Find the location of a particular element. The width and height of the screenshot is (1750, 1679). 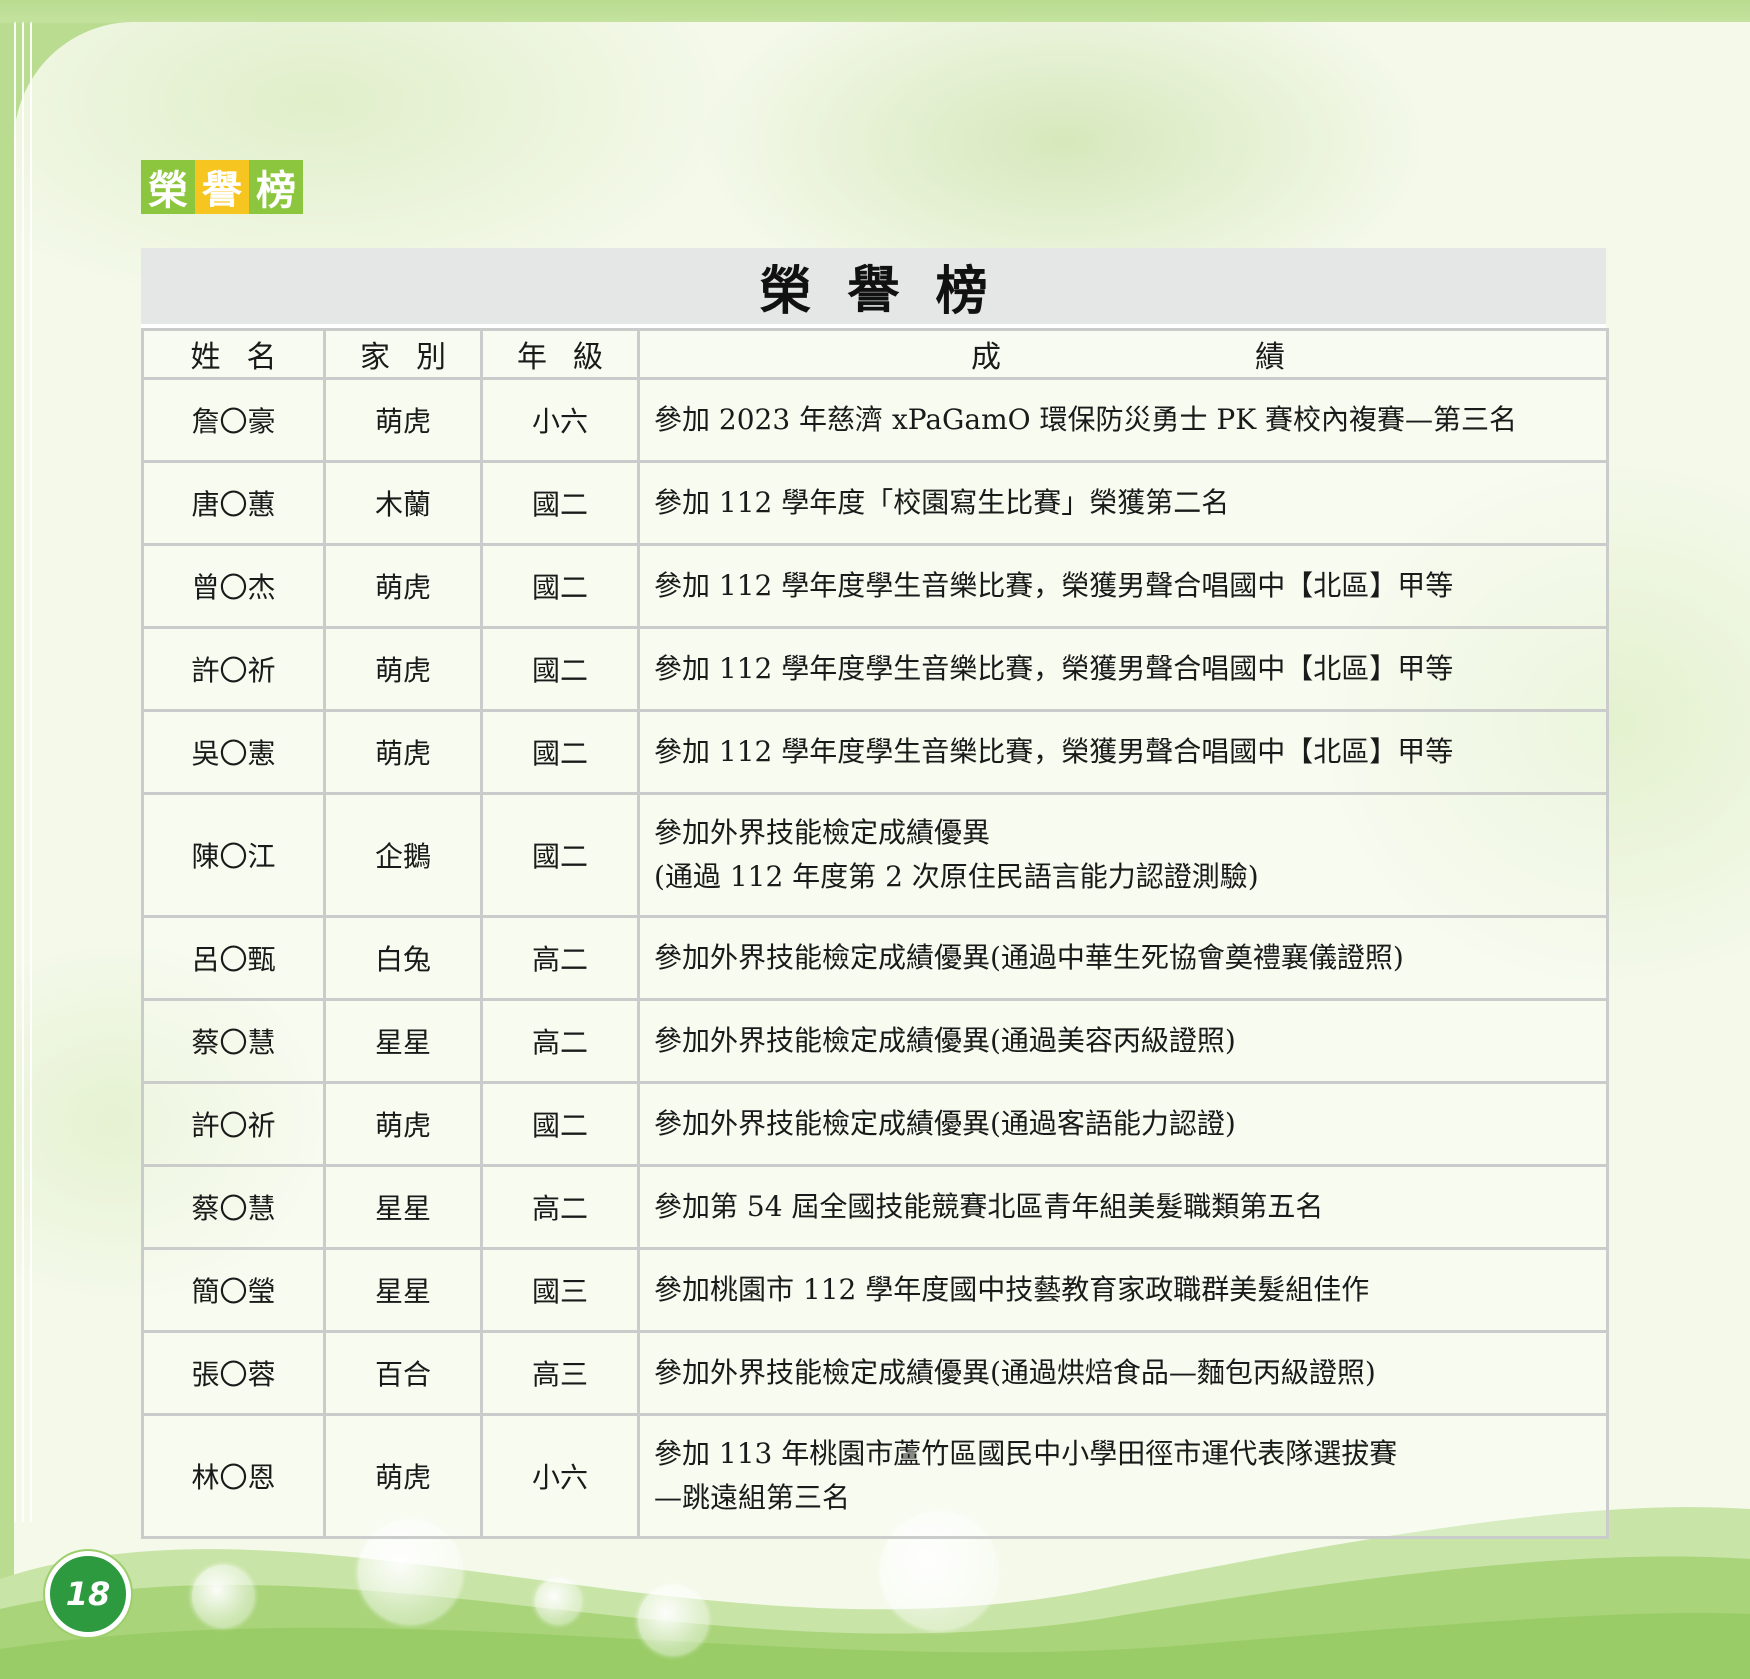

cell-grade: 高三 is located at coordinates (560, 1373).